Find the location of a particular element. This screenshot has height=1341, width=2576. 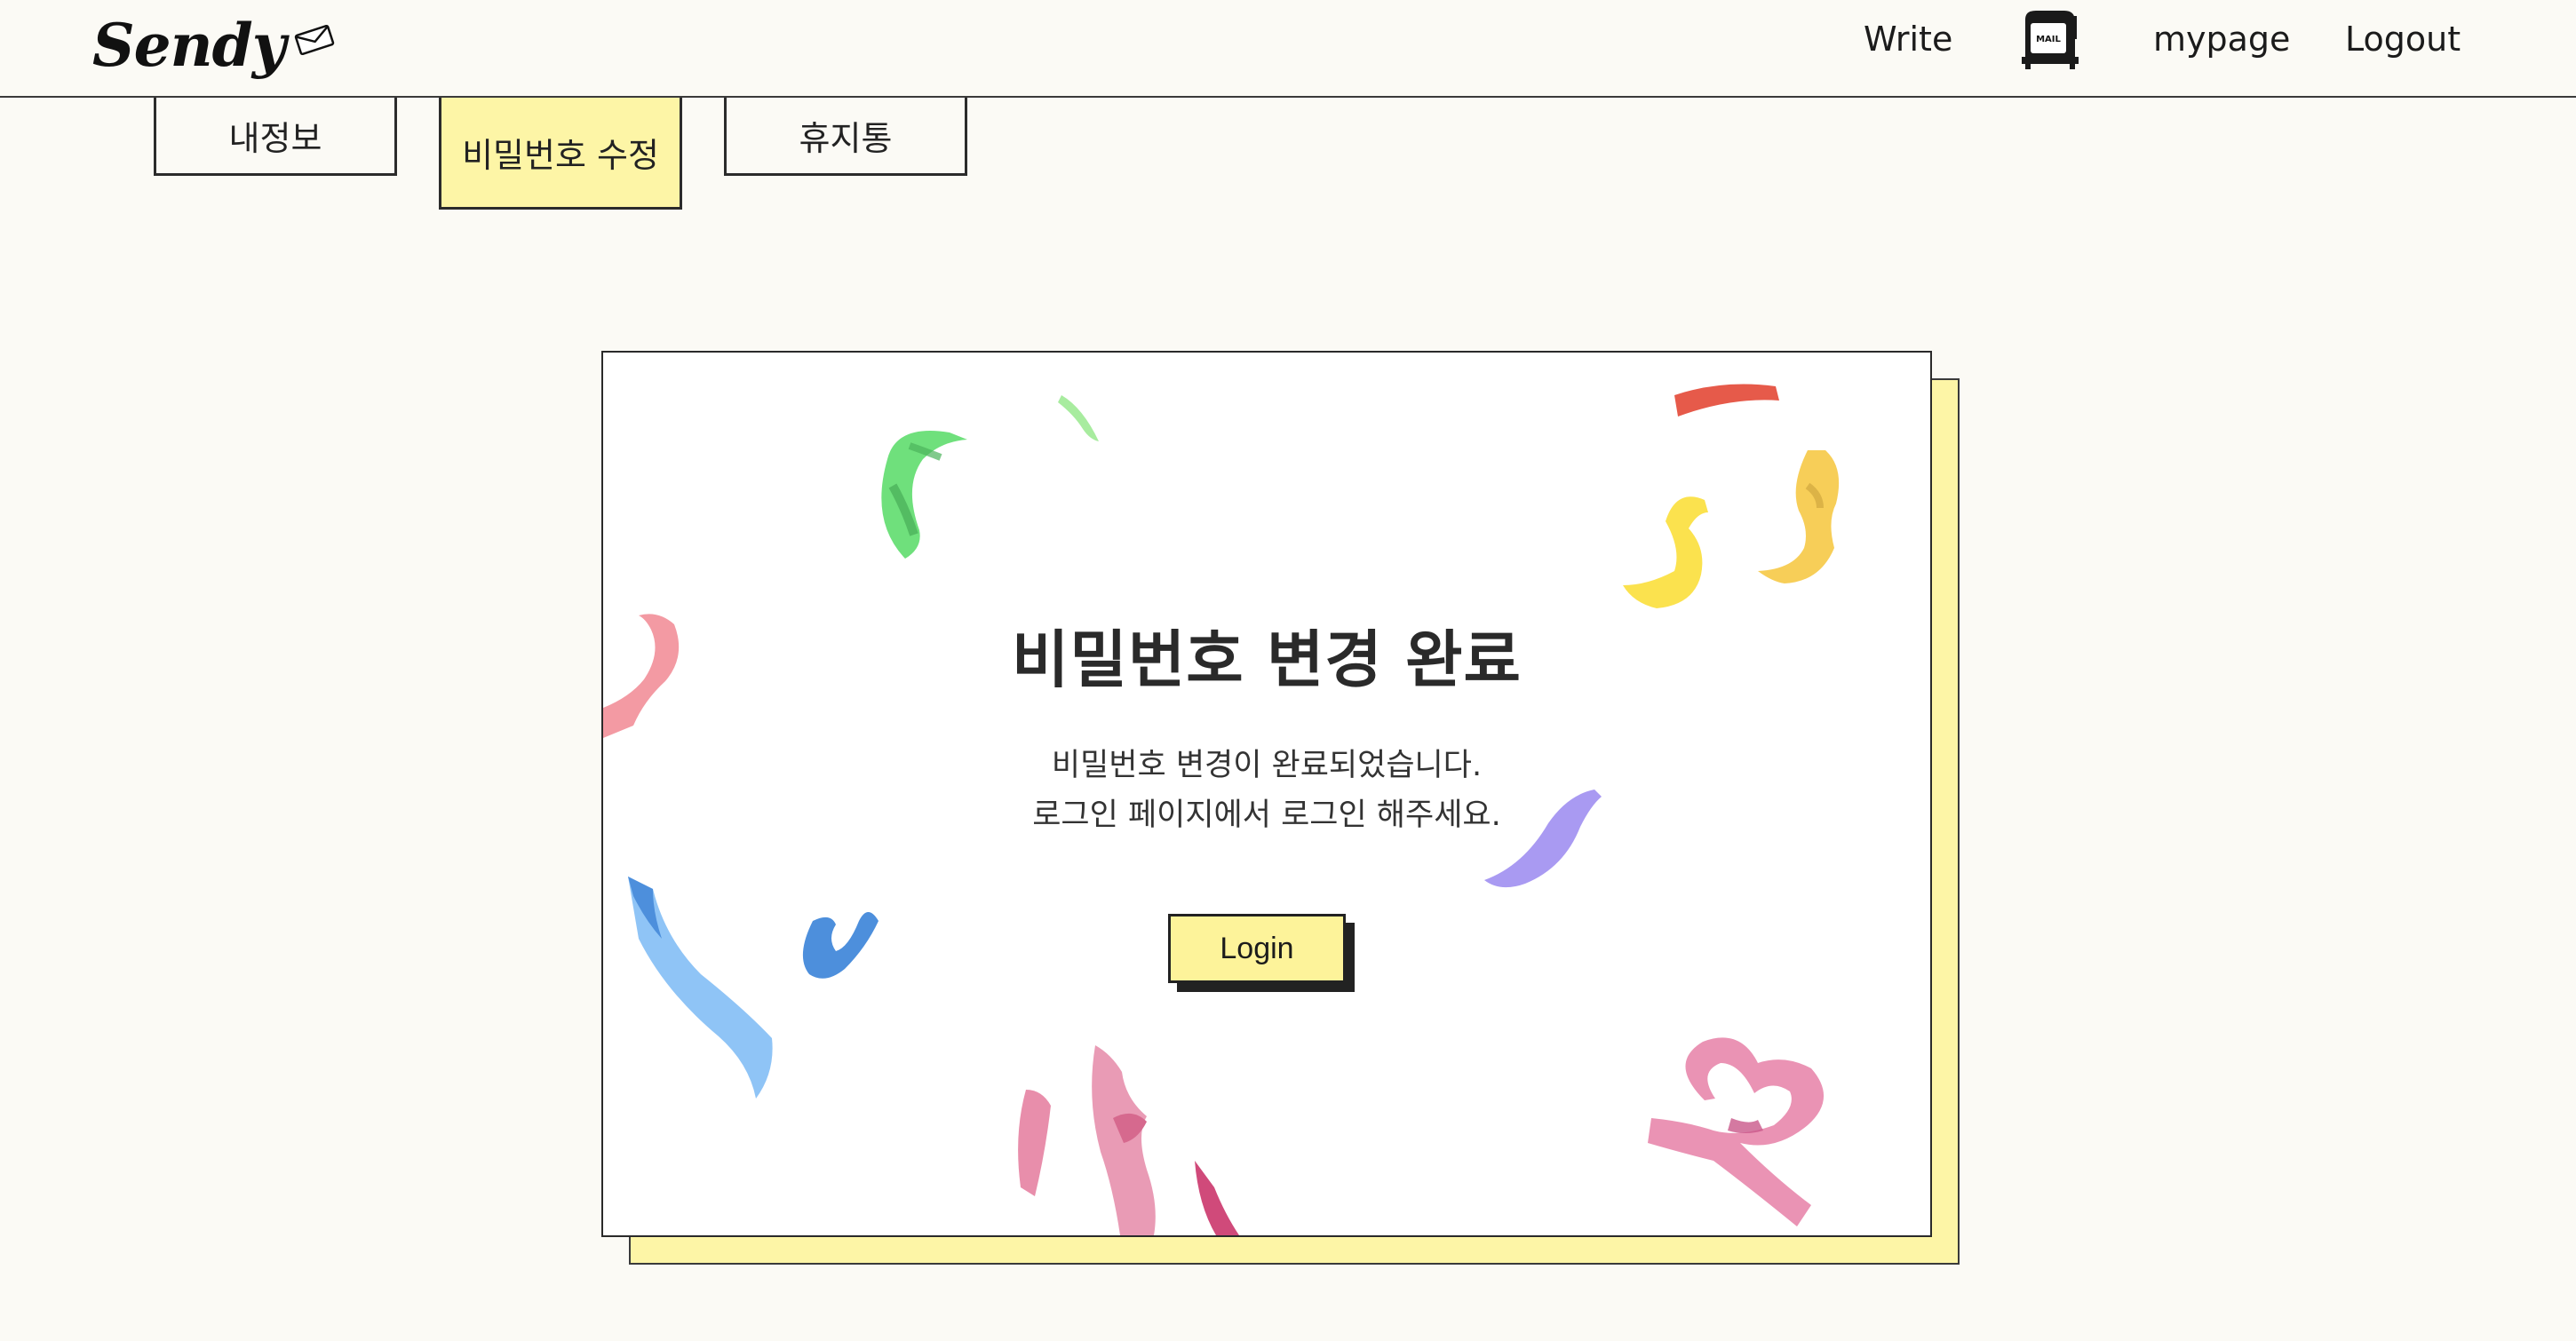

login-button-wrapper: Login is located at coordinates (1263, 954).